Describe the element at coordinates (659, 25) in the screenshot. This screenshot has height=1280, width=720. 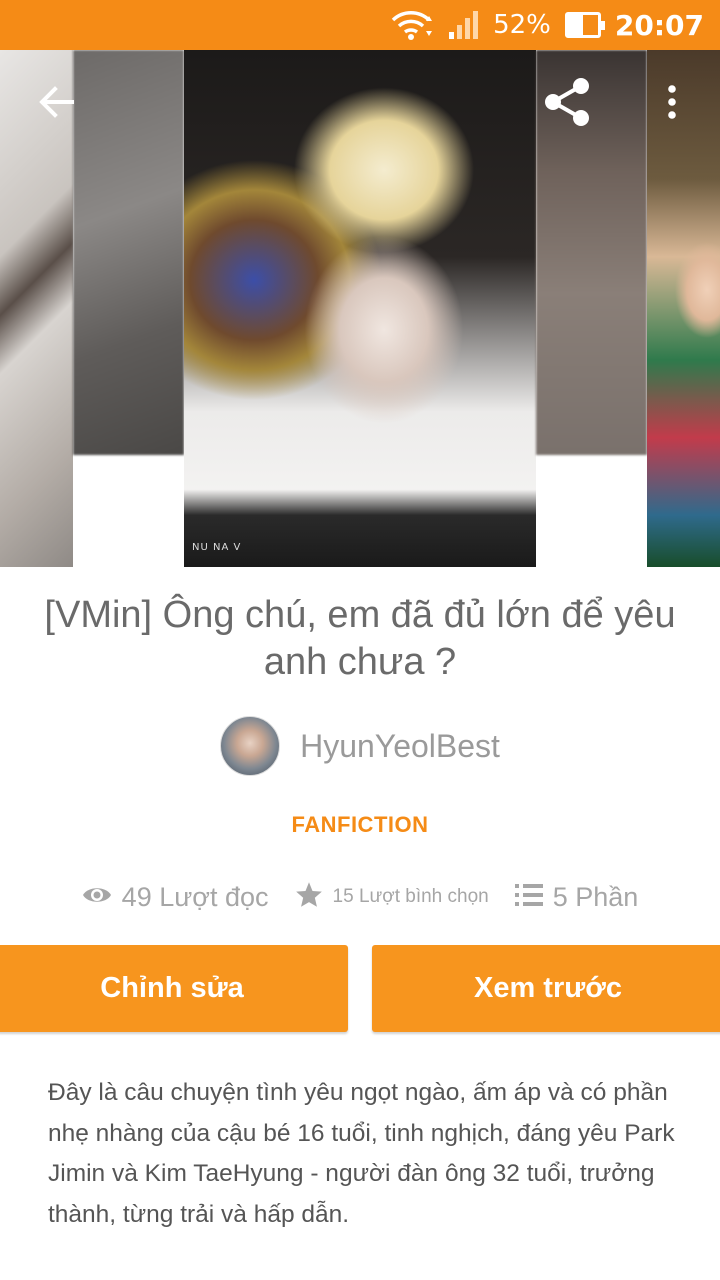
I see `clock: 20:07` at that location.